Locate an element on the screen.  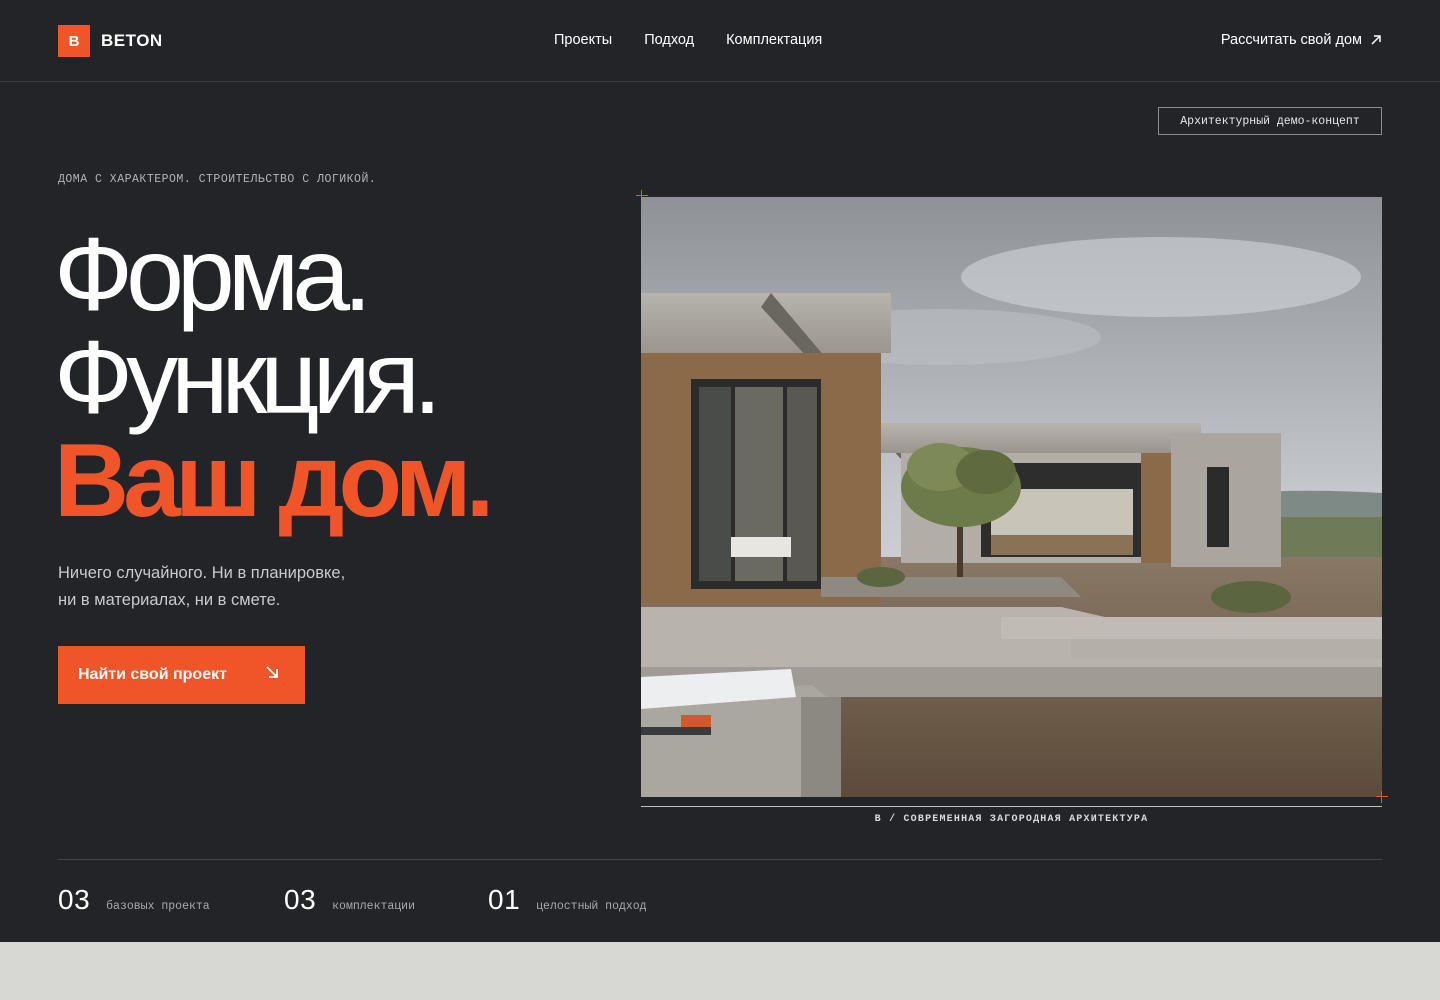
demo-concept-badge: Архитектурный демо-концепт is located at coordinates (1270, 121).